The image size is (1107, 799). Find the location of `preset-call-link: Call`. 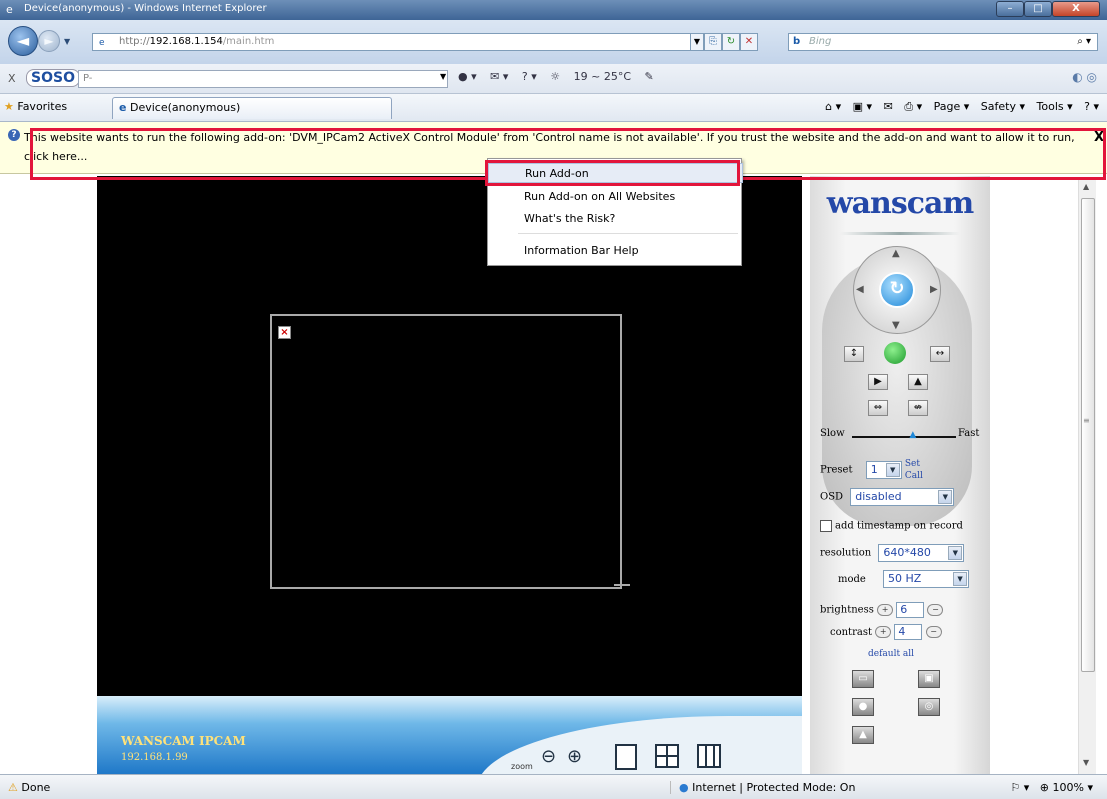

preset-call-link: Call is located at coordinates (914, 476).